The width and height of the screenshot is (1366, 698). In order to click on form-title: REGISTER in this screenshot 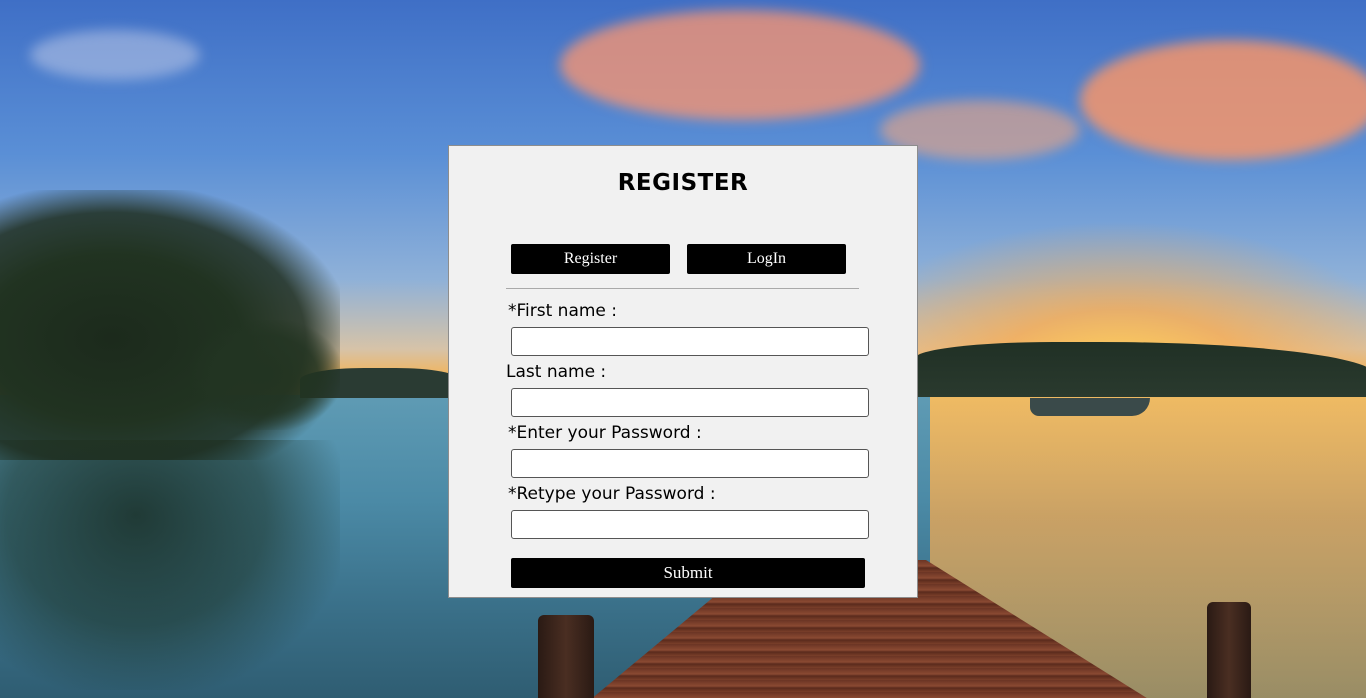, I will do `click(683, 183)`.